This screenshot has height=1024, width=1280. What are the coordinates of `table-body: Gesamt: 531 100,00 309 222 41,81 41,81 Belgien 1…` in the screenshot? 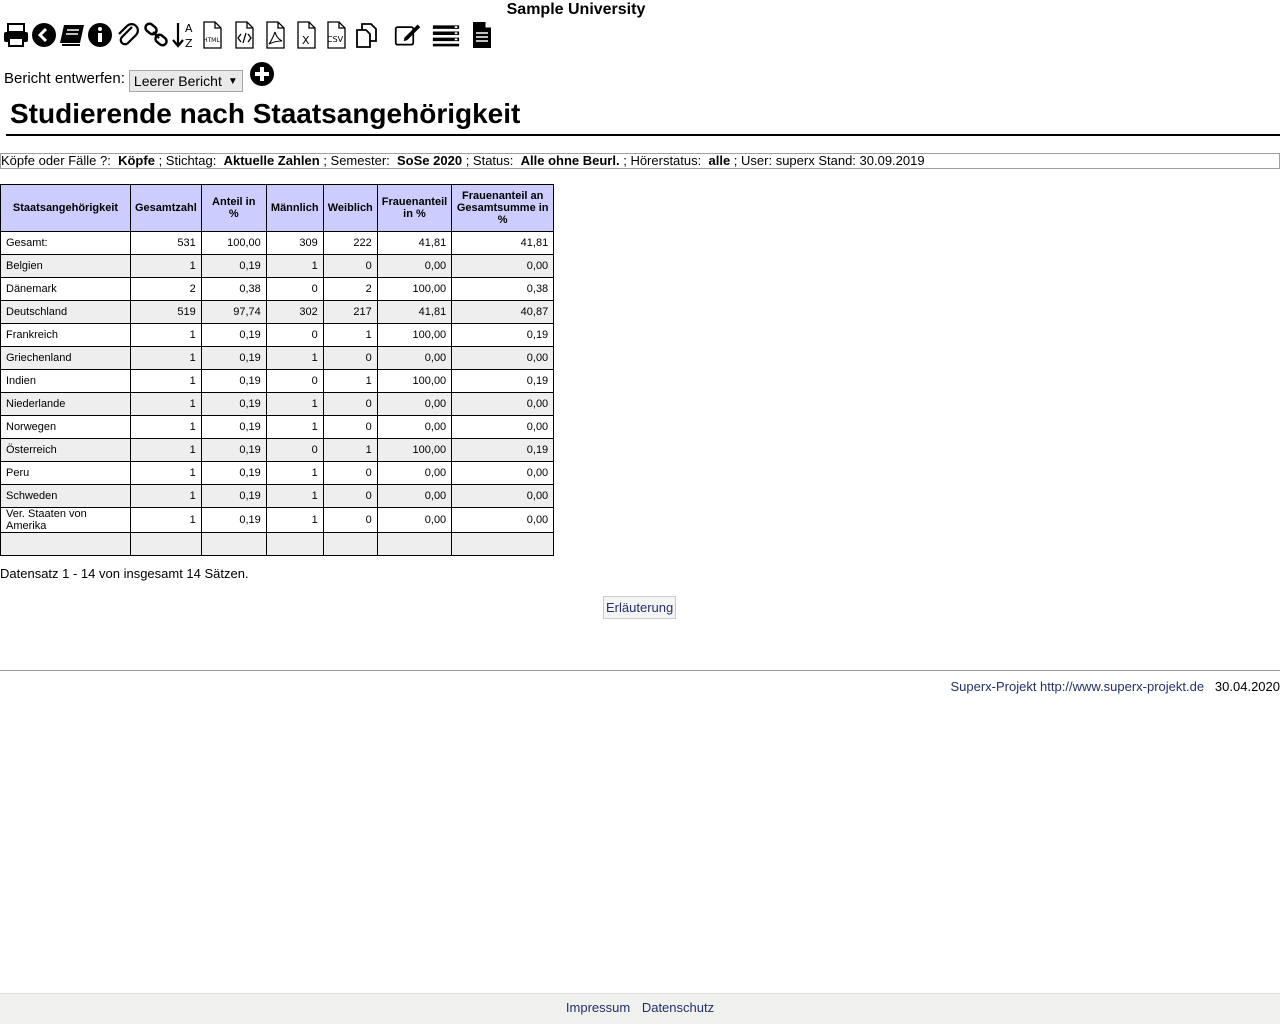 It's located at (277, 393).